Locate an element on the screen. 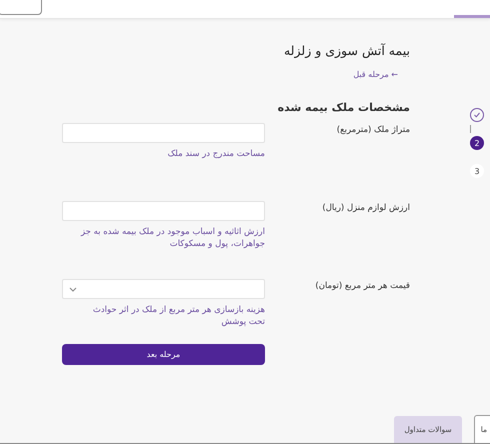  field-label: متراژ ملک (مترمربع) is located at coordinates (373, 130).